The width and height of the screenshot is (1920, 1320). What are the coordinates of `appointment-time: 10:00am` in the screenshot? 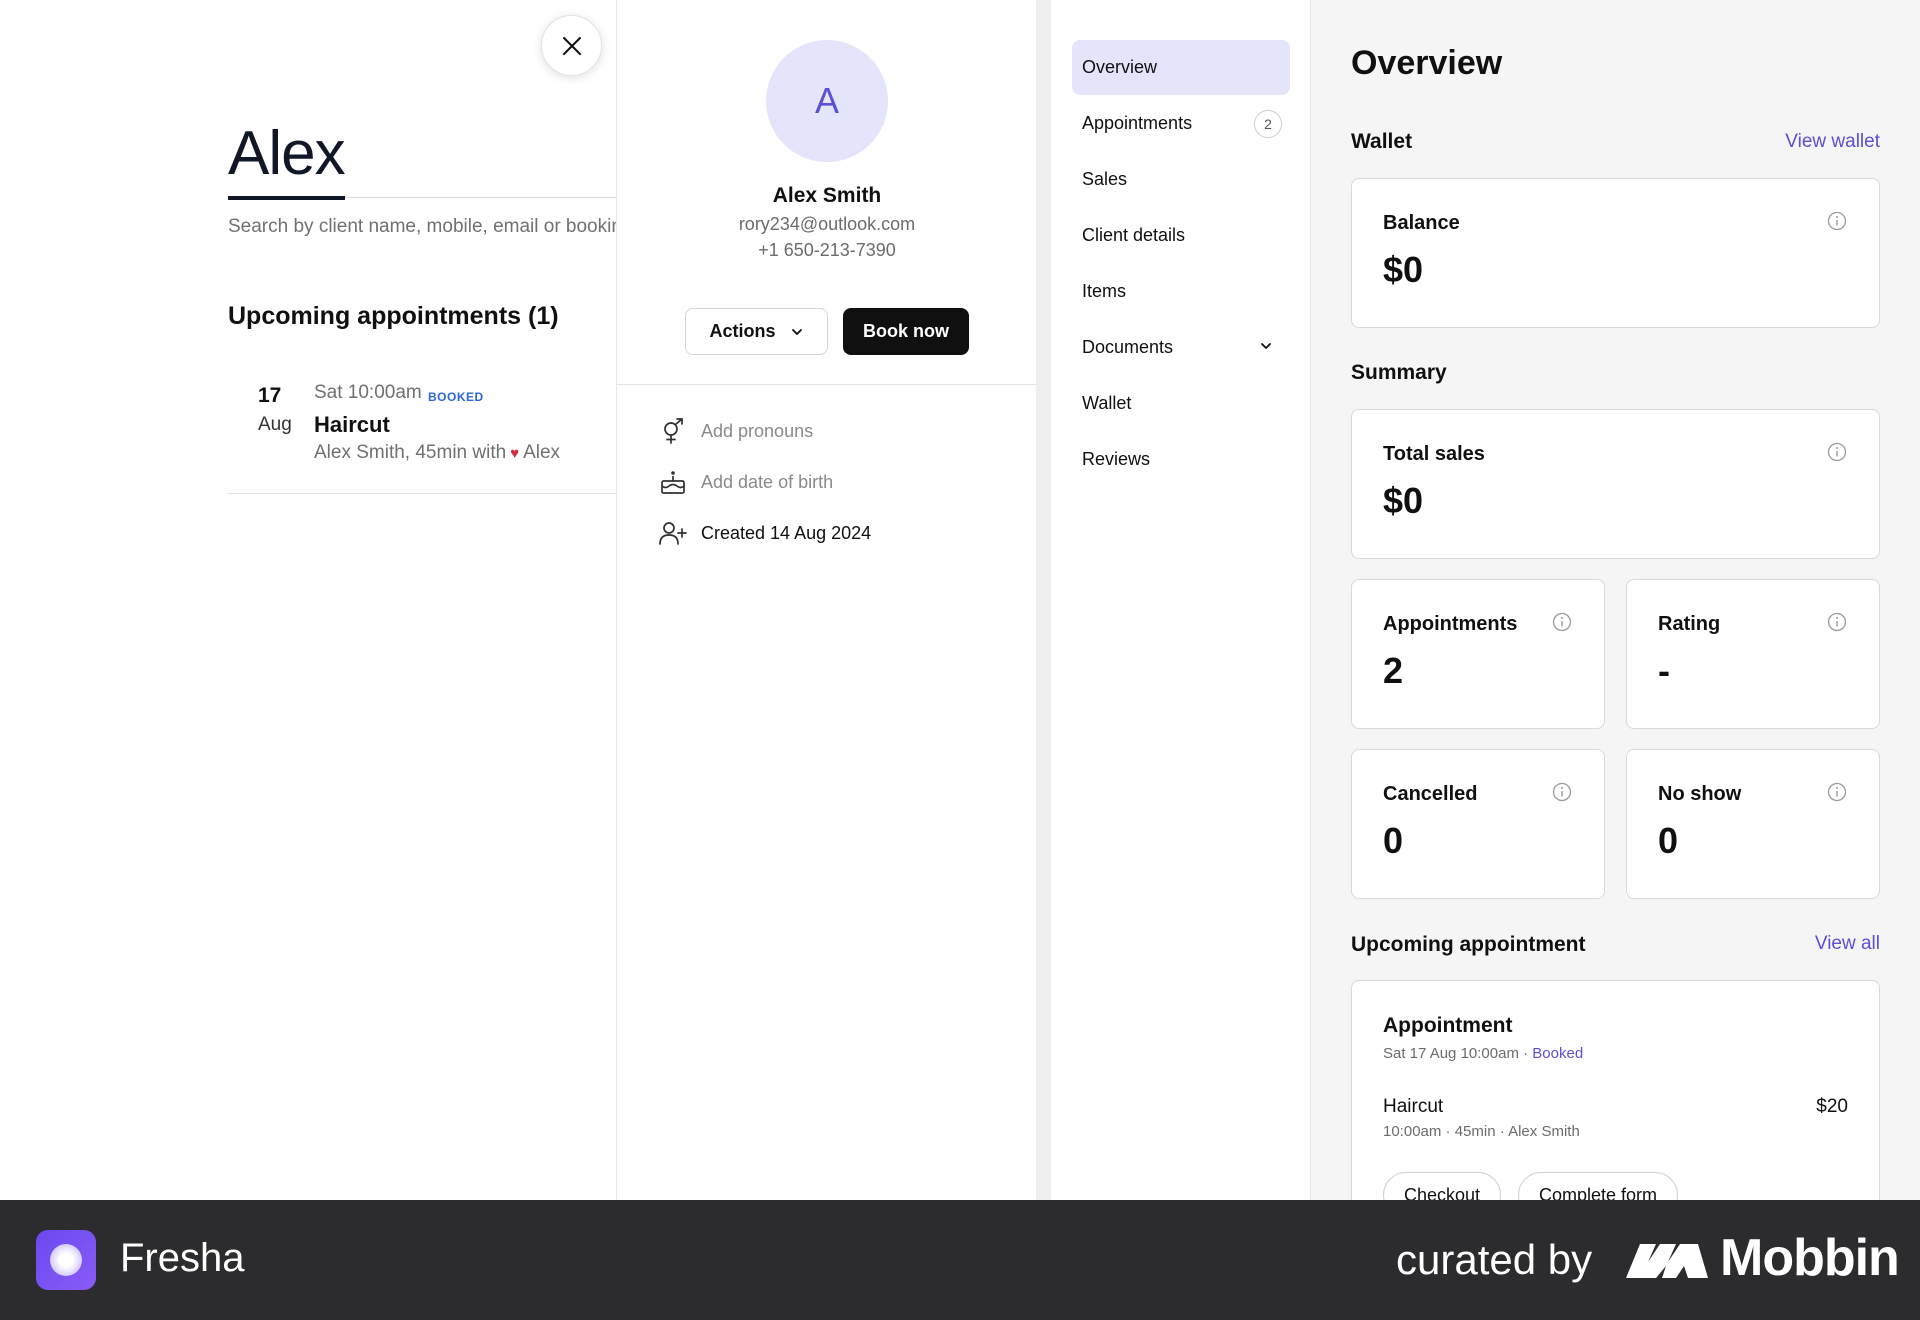 It's located at (1412, 1131).